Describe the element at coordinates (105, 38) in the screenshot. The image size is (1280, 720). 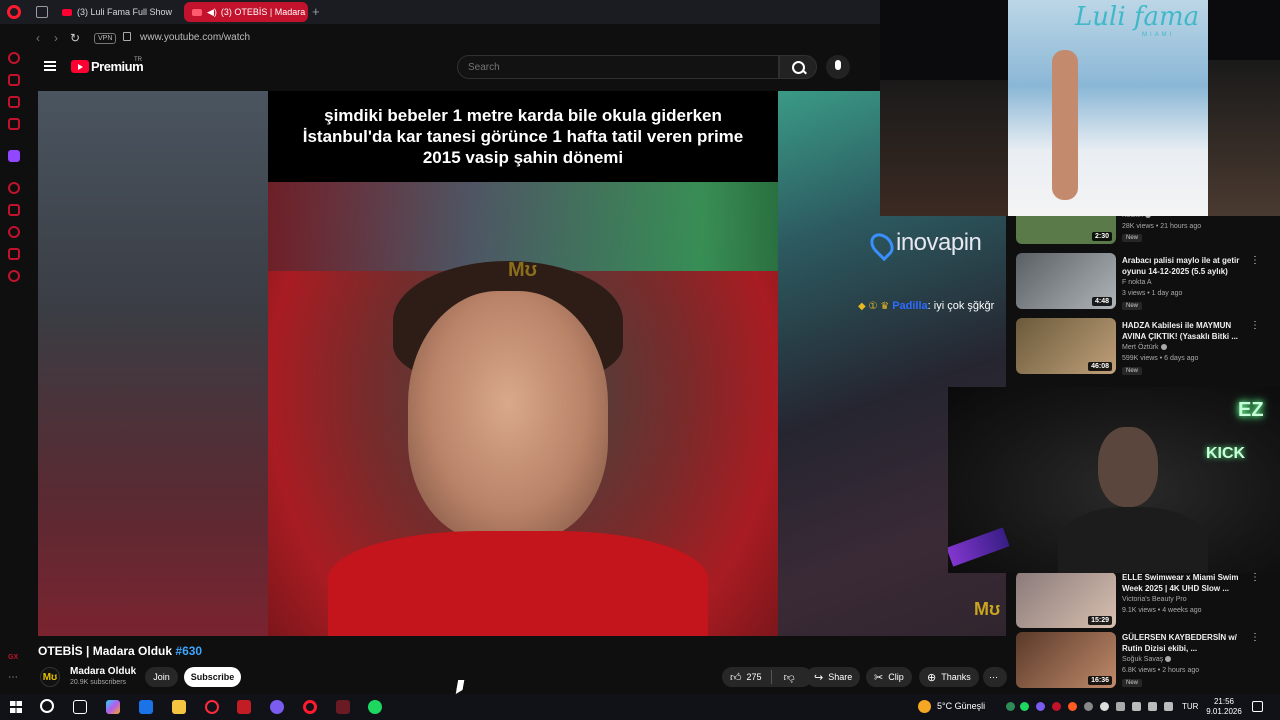
I see `vpn-badge: VPN` at that location.